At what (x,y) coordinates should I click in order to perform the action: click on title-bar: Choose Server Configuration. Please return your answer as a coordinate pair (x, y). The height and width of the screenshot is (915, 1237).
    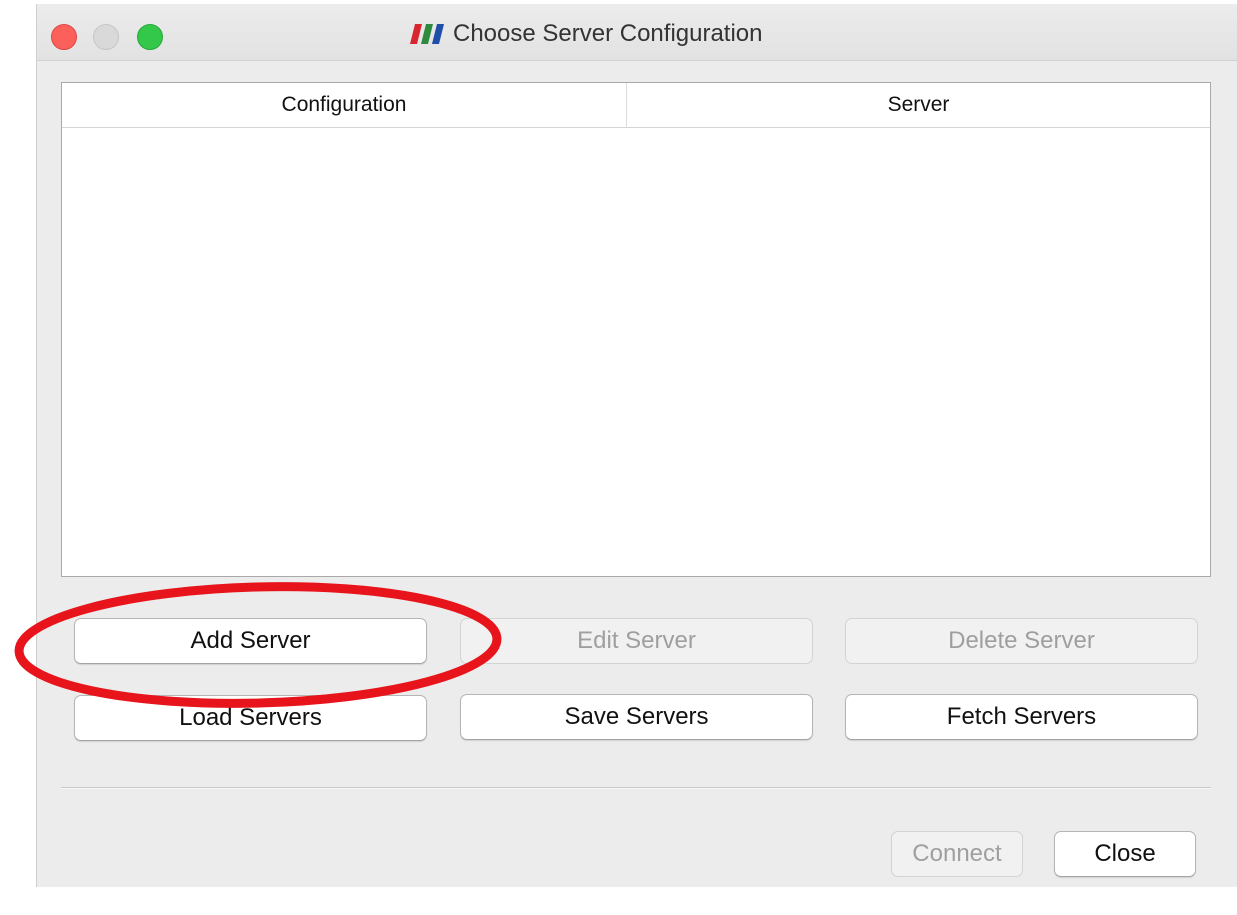
    Looking at the image, I should click on (637, 32).